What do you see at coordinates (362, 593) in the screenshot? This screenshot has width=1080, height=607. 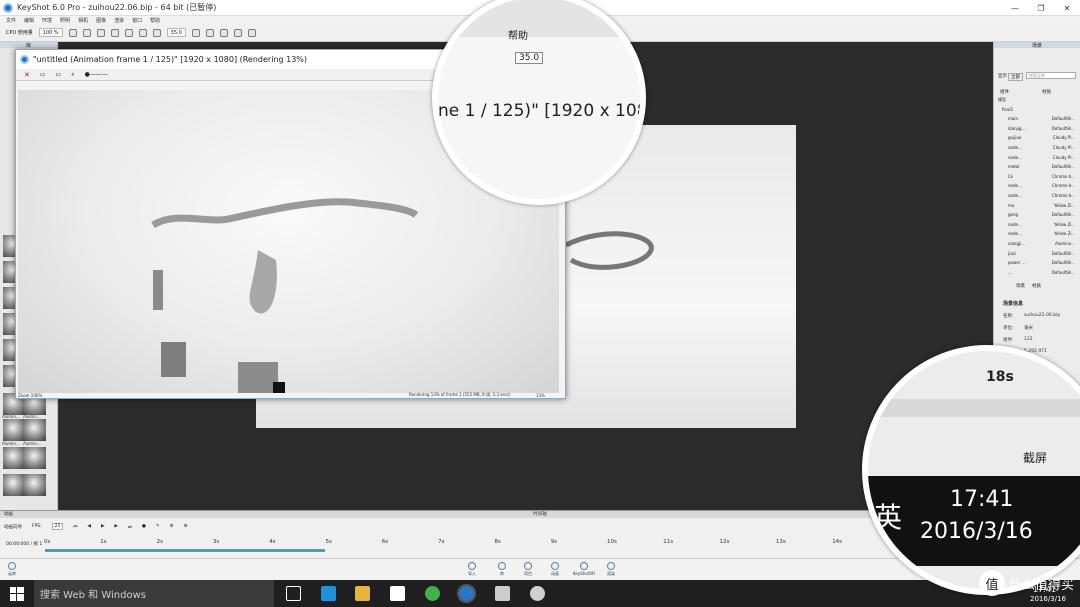 I see `explorer-icon` at bounding box center [362, 593].